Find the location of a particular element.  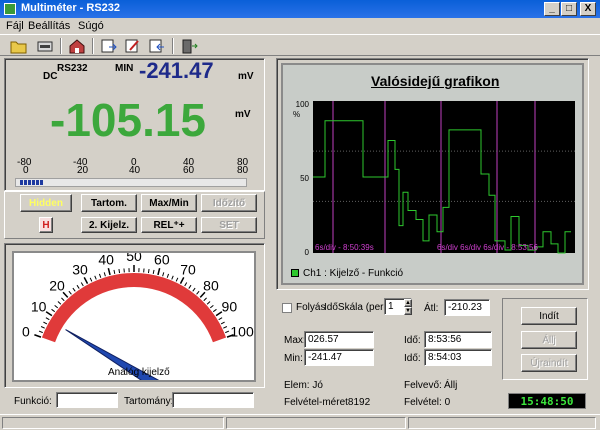

avg-field: -210.23 is located at coordinates (467, 307).